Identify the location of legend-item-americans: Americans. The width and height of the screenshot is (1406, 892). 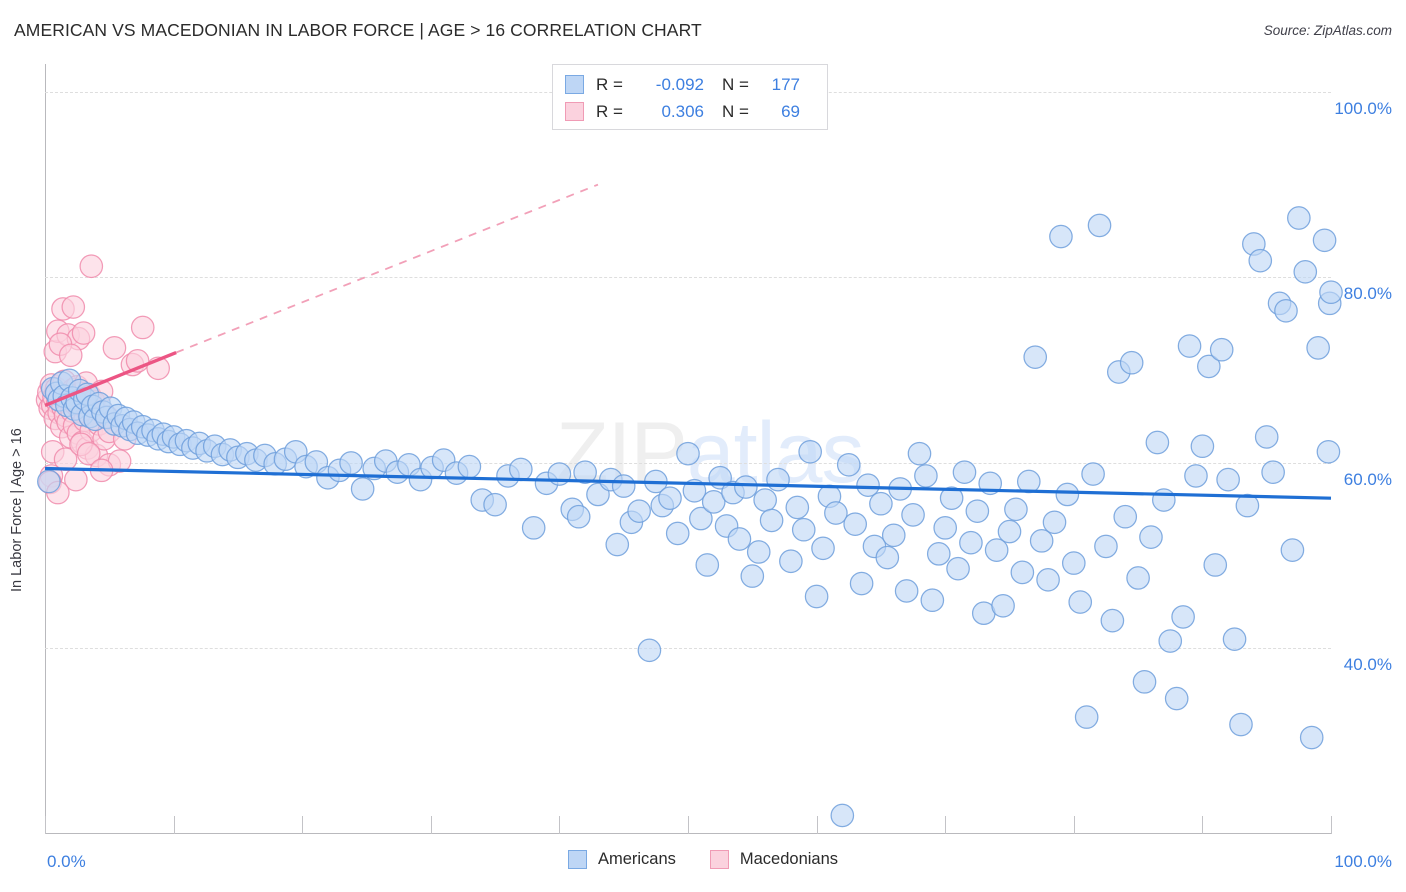
(621, 859).